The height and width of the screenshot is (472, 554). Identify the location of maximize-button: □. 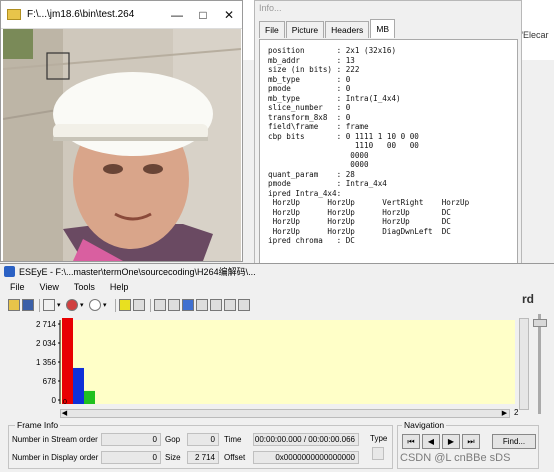
(203, 15).